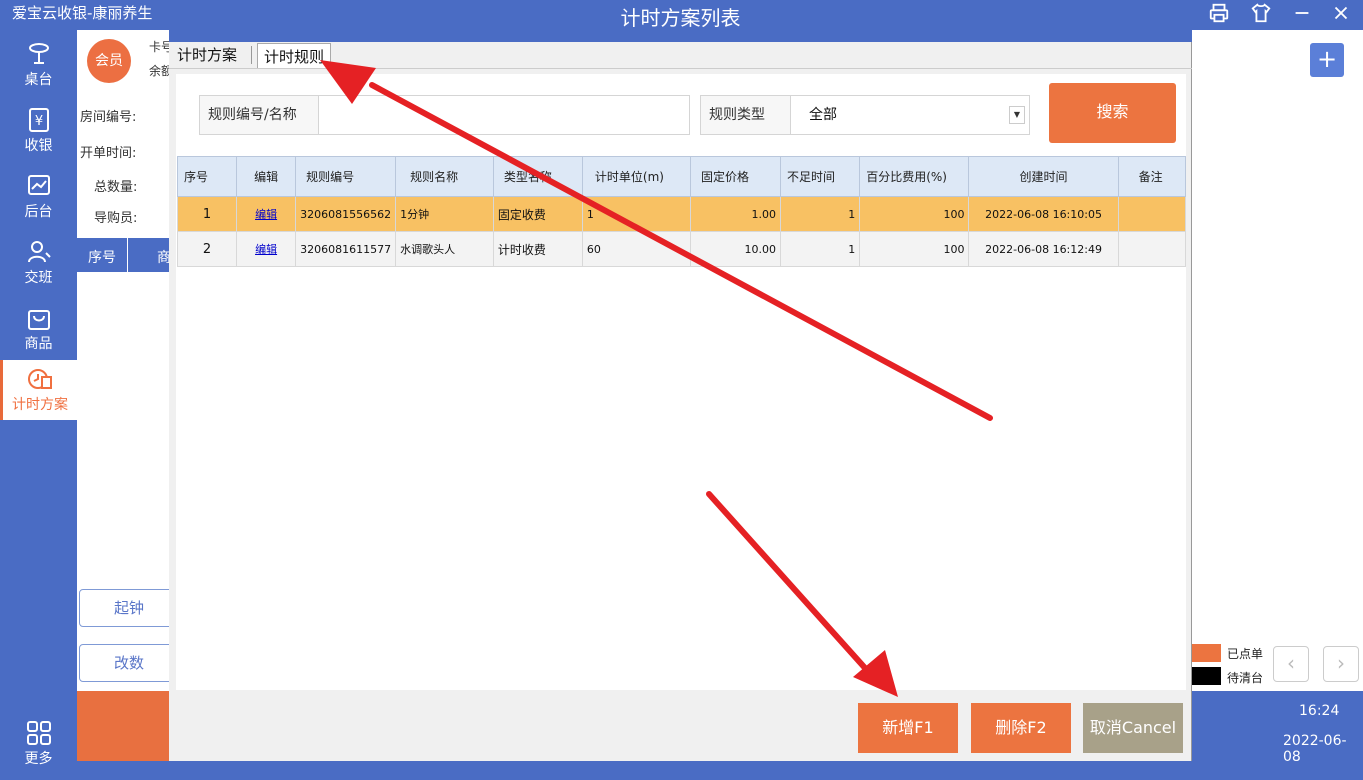  I want to click on rule-type-select: 全部 ▼, so click(910, 115).